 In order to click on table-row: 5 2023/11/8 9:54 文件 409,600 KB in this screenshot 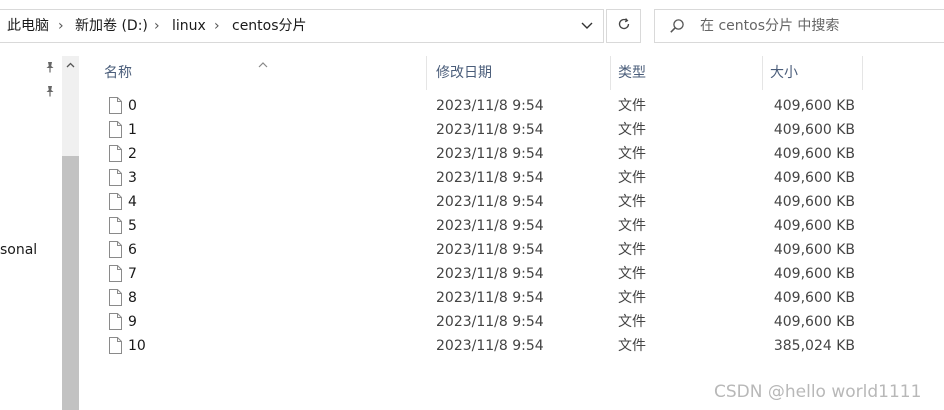, I will do `click(512, 226)`.